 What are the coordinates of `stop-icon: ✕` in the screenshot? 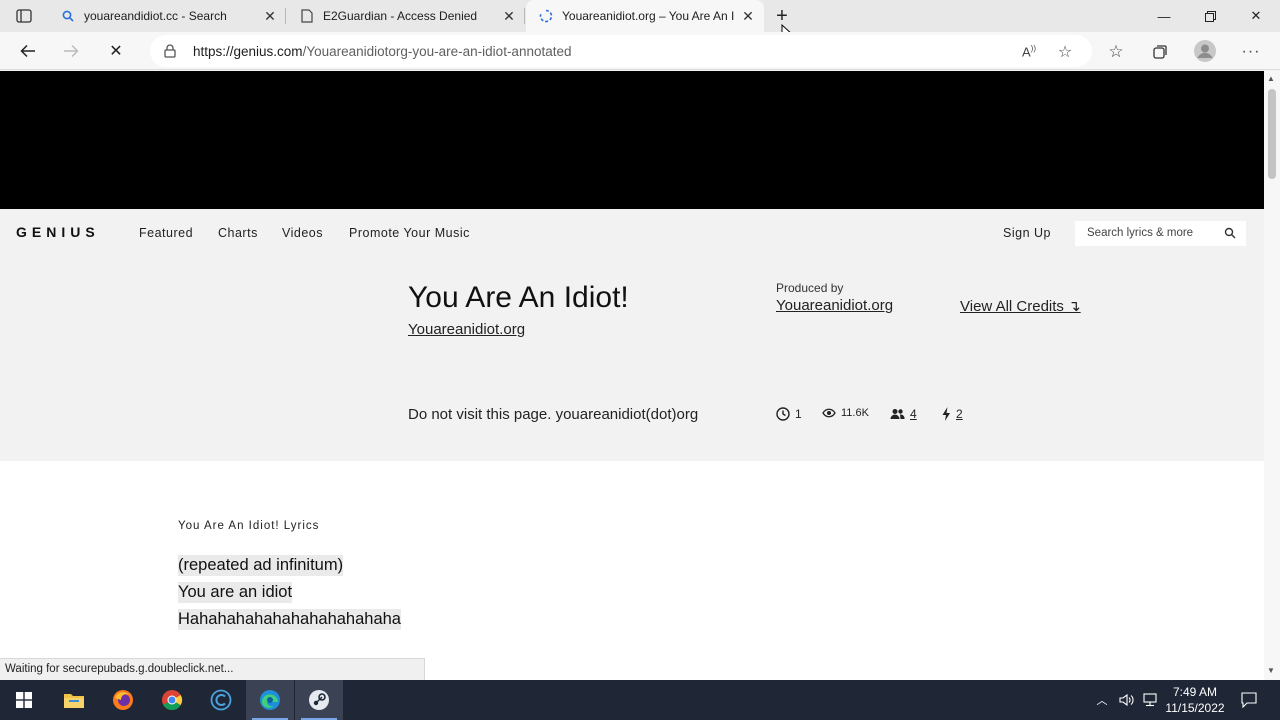 It's located at (116, 51).